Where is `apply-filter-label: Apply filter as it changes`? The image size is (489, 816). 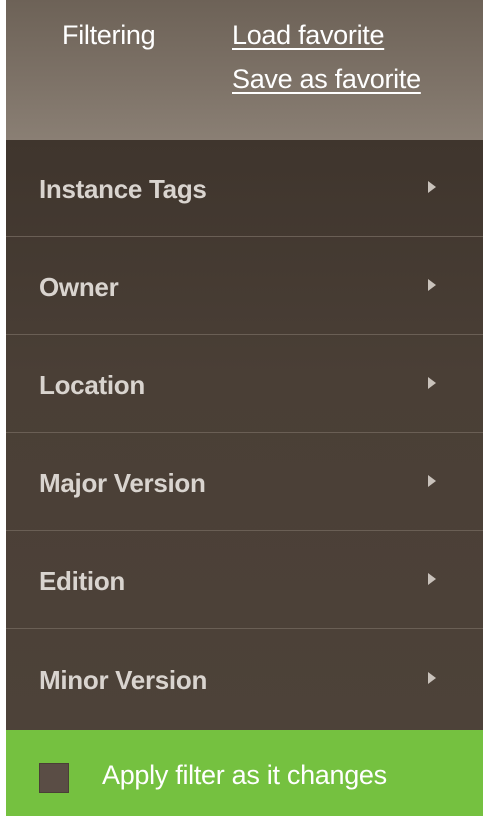
apply-filter-label: Apply filter as it changes is located at coordinates (244, 775).